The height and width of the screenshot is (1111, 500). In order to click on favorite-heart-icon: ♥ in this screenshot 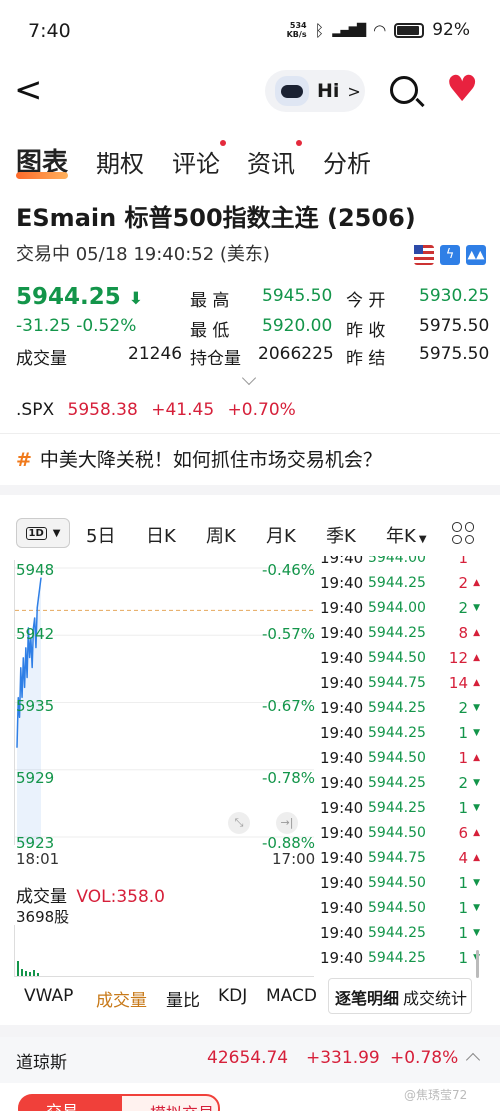, I will do `click(462, 90)`.